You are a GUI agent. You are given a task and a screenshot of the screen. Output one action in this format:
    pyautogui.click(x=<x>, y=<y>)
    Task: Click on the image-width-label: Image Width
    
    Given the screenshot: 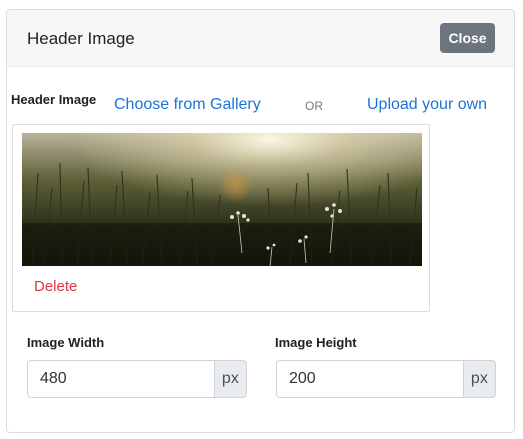 What is the action you would take?
    pyautogui.click(x=66, y=342)
    